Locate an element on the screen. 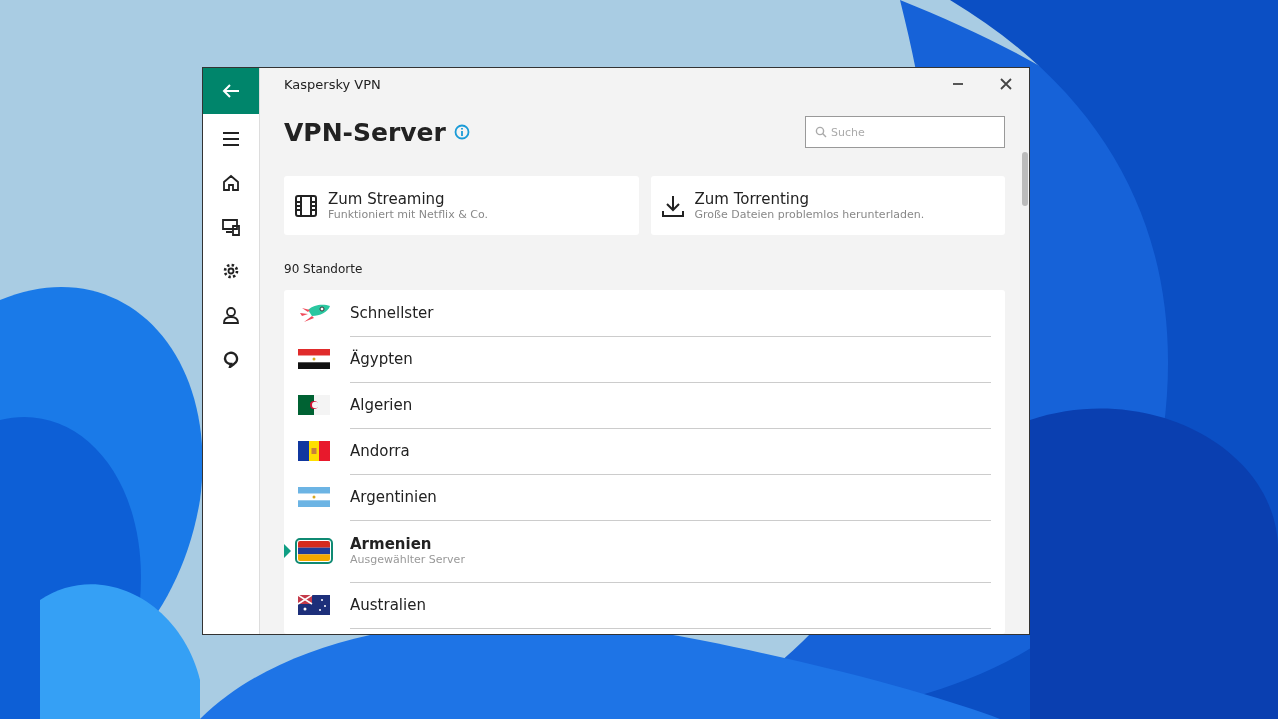 Image resolution: width=1278 pixels, height=719 pixels. back-button is located at coordinates (231, 91).